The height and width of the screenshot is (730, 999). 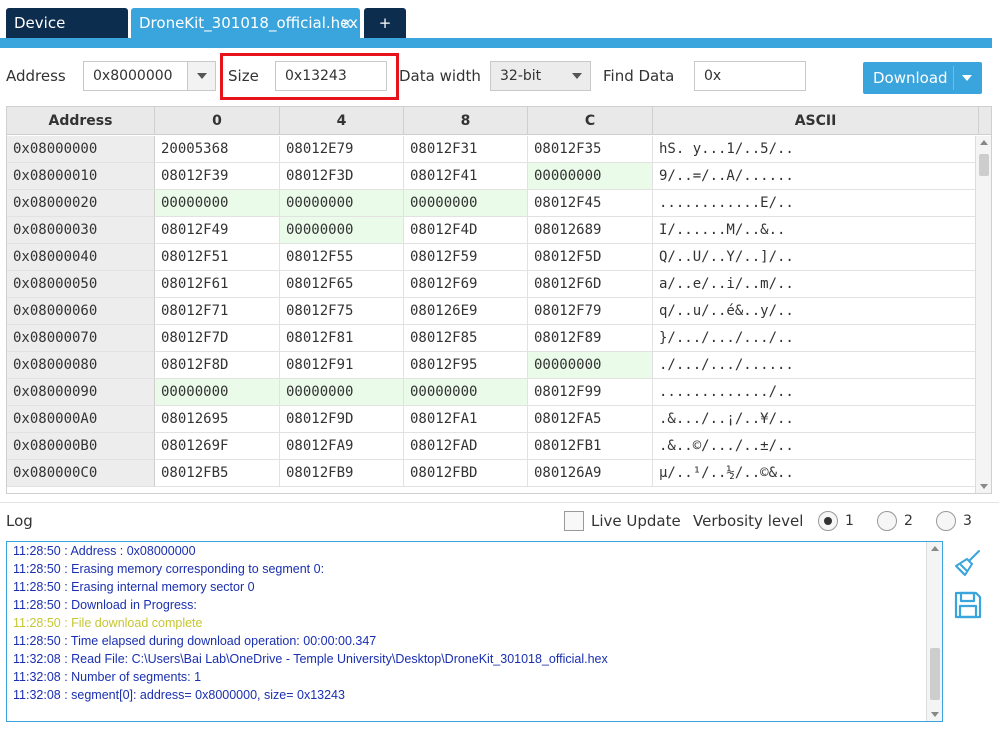 What do you see at coordinates (466, 473) in the screenshot?
I see `memory-cell: 08012FBD` at bounding box center [466, 473].